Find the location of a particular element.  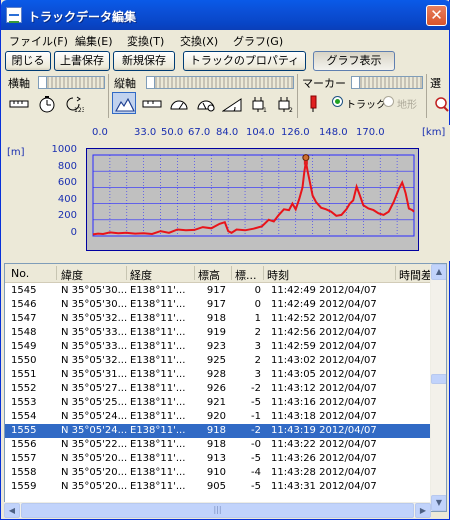

col-header-elevation: 標高 is located at coordinates (209, 275).